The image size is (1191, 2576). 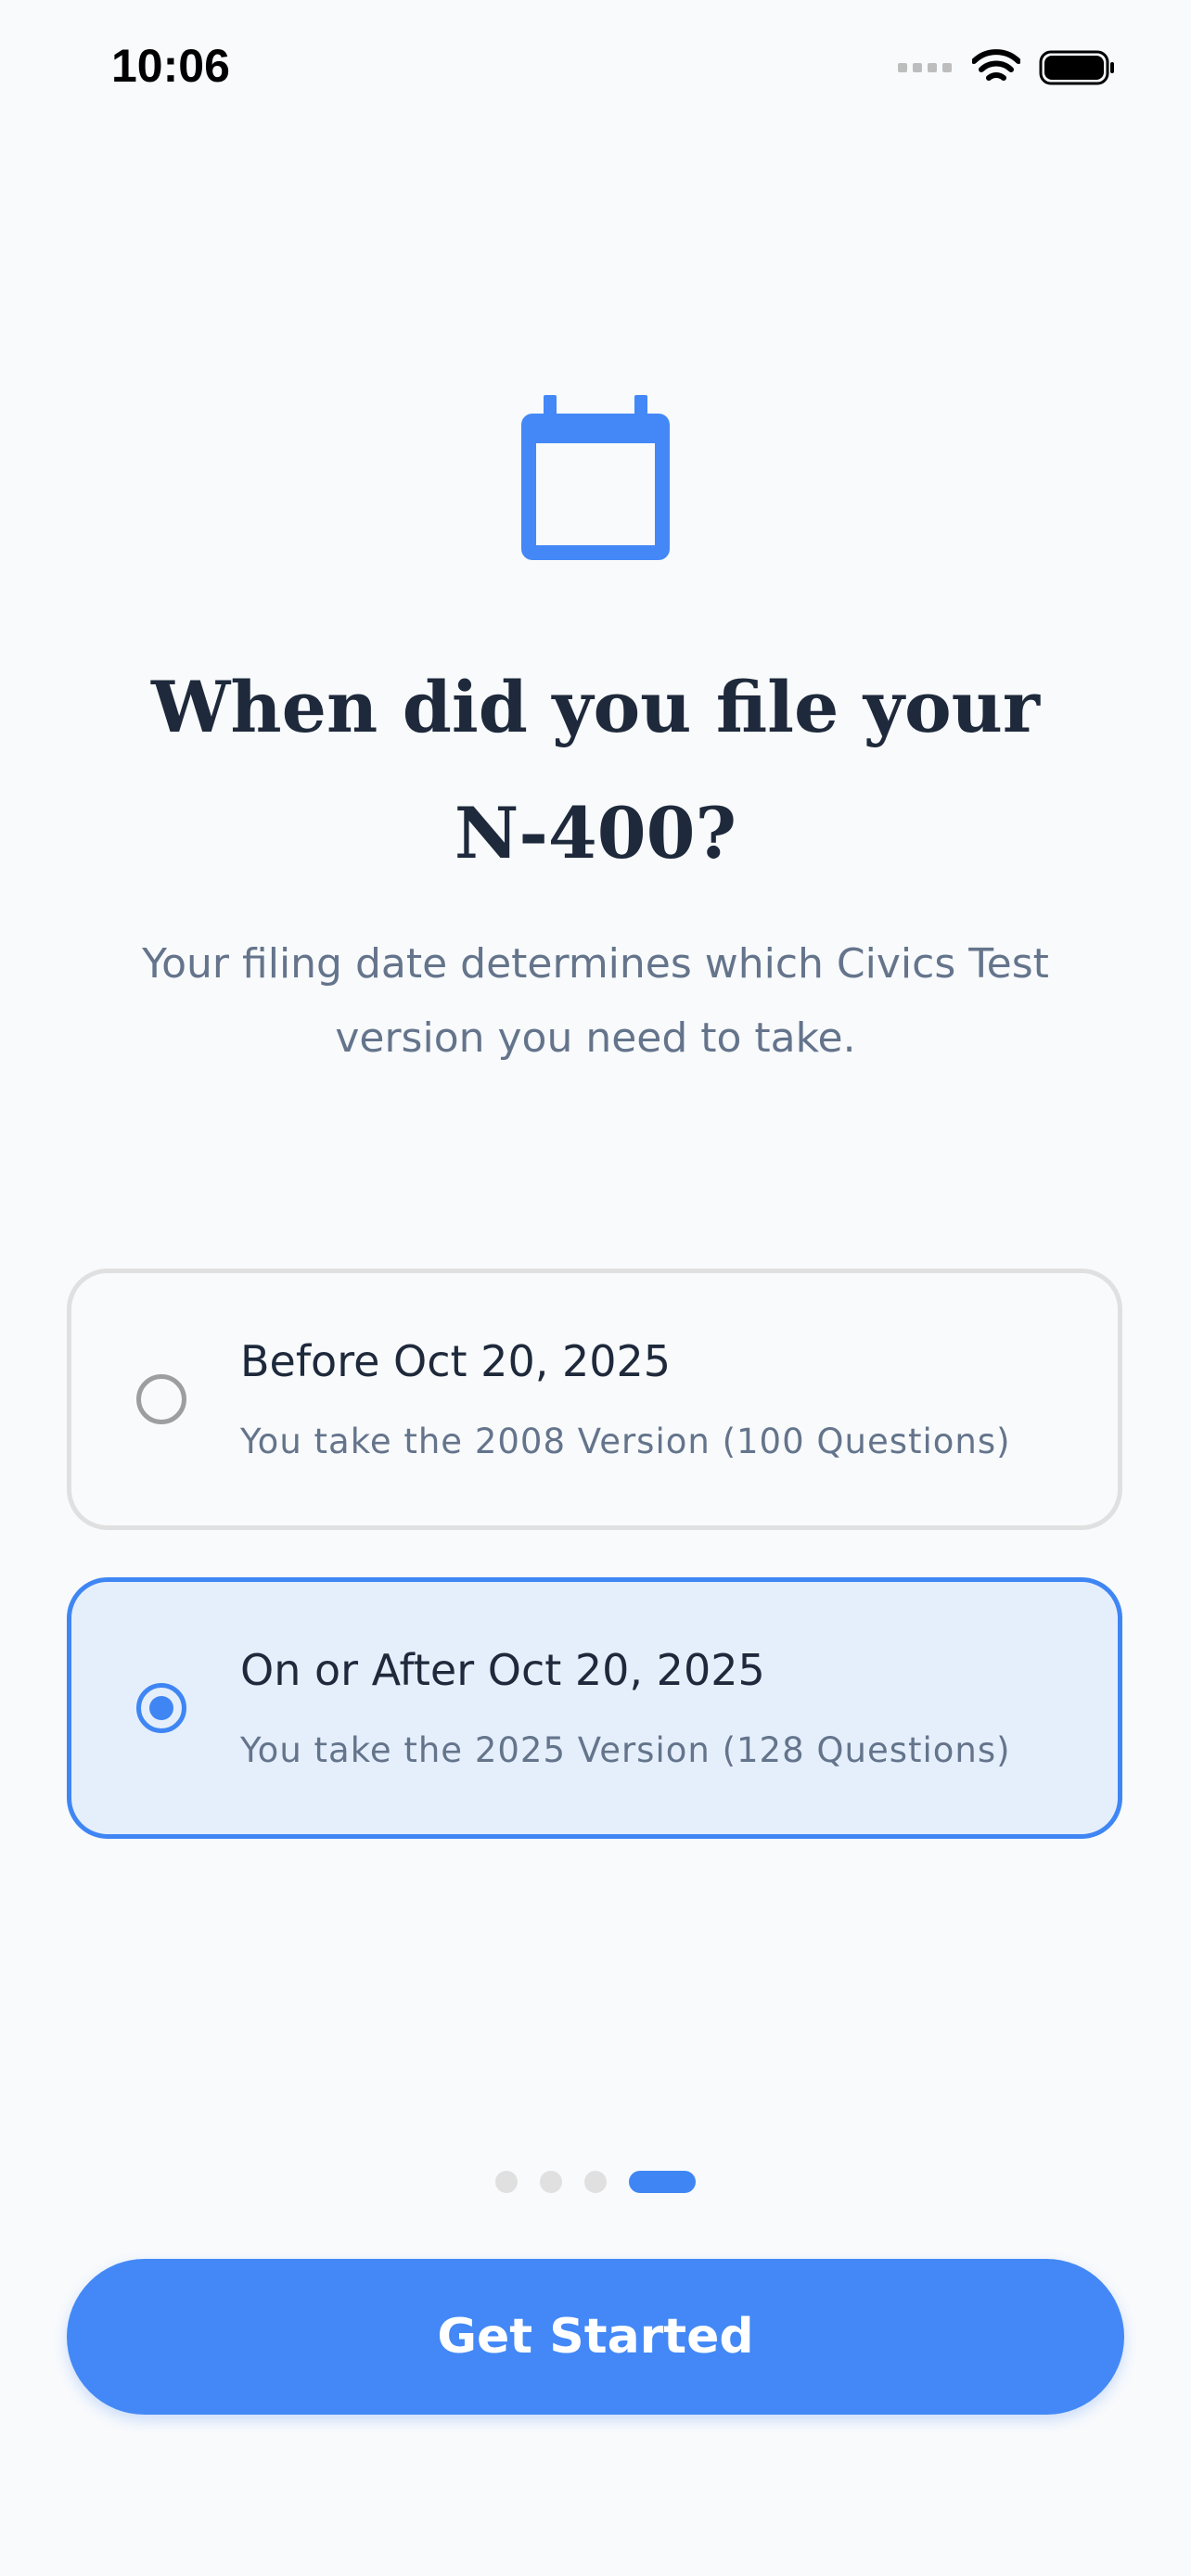 I want to click on radio-button-unselected, so click(x=161, y=1399).